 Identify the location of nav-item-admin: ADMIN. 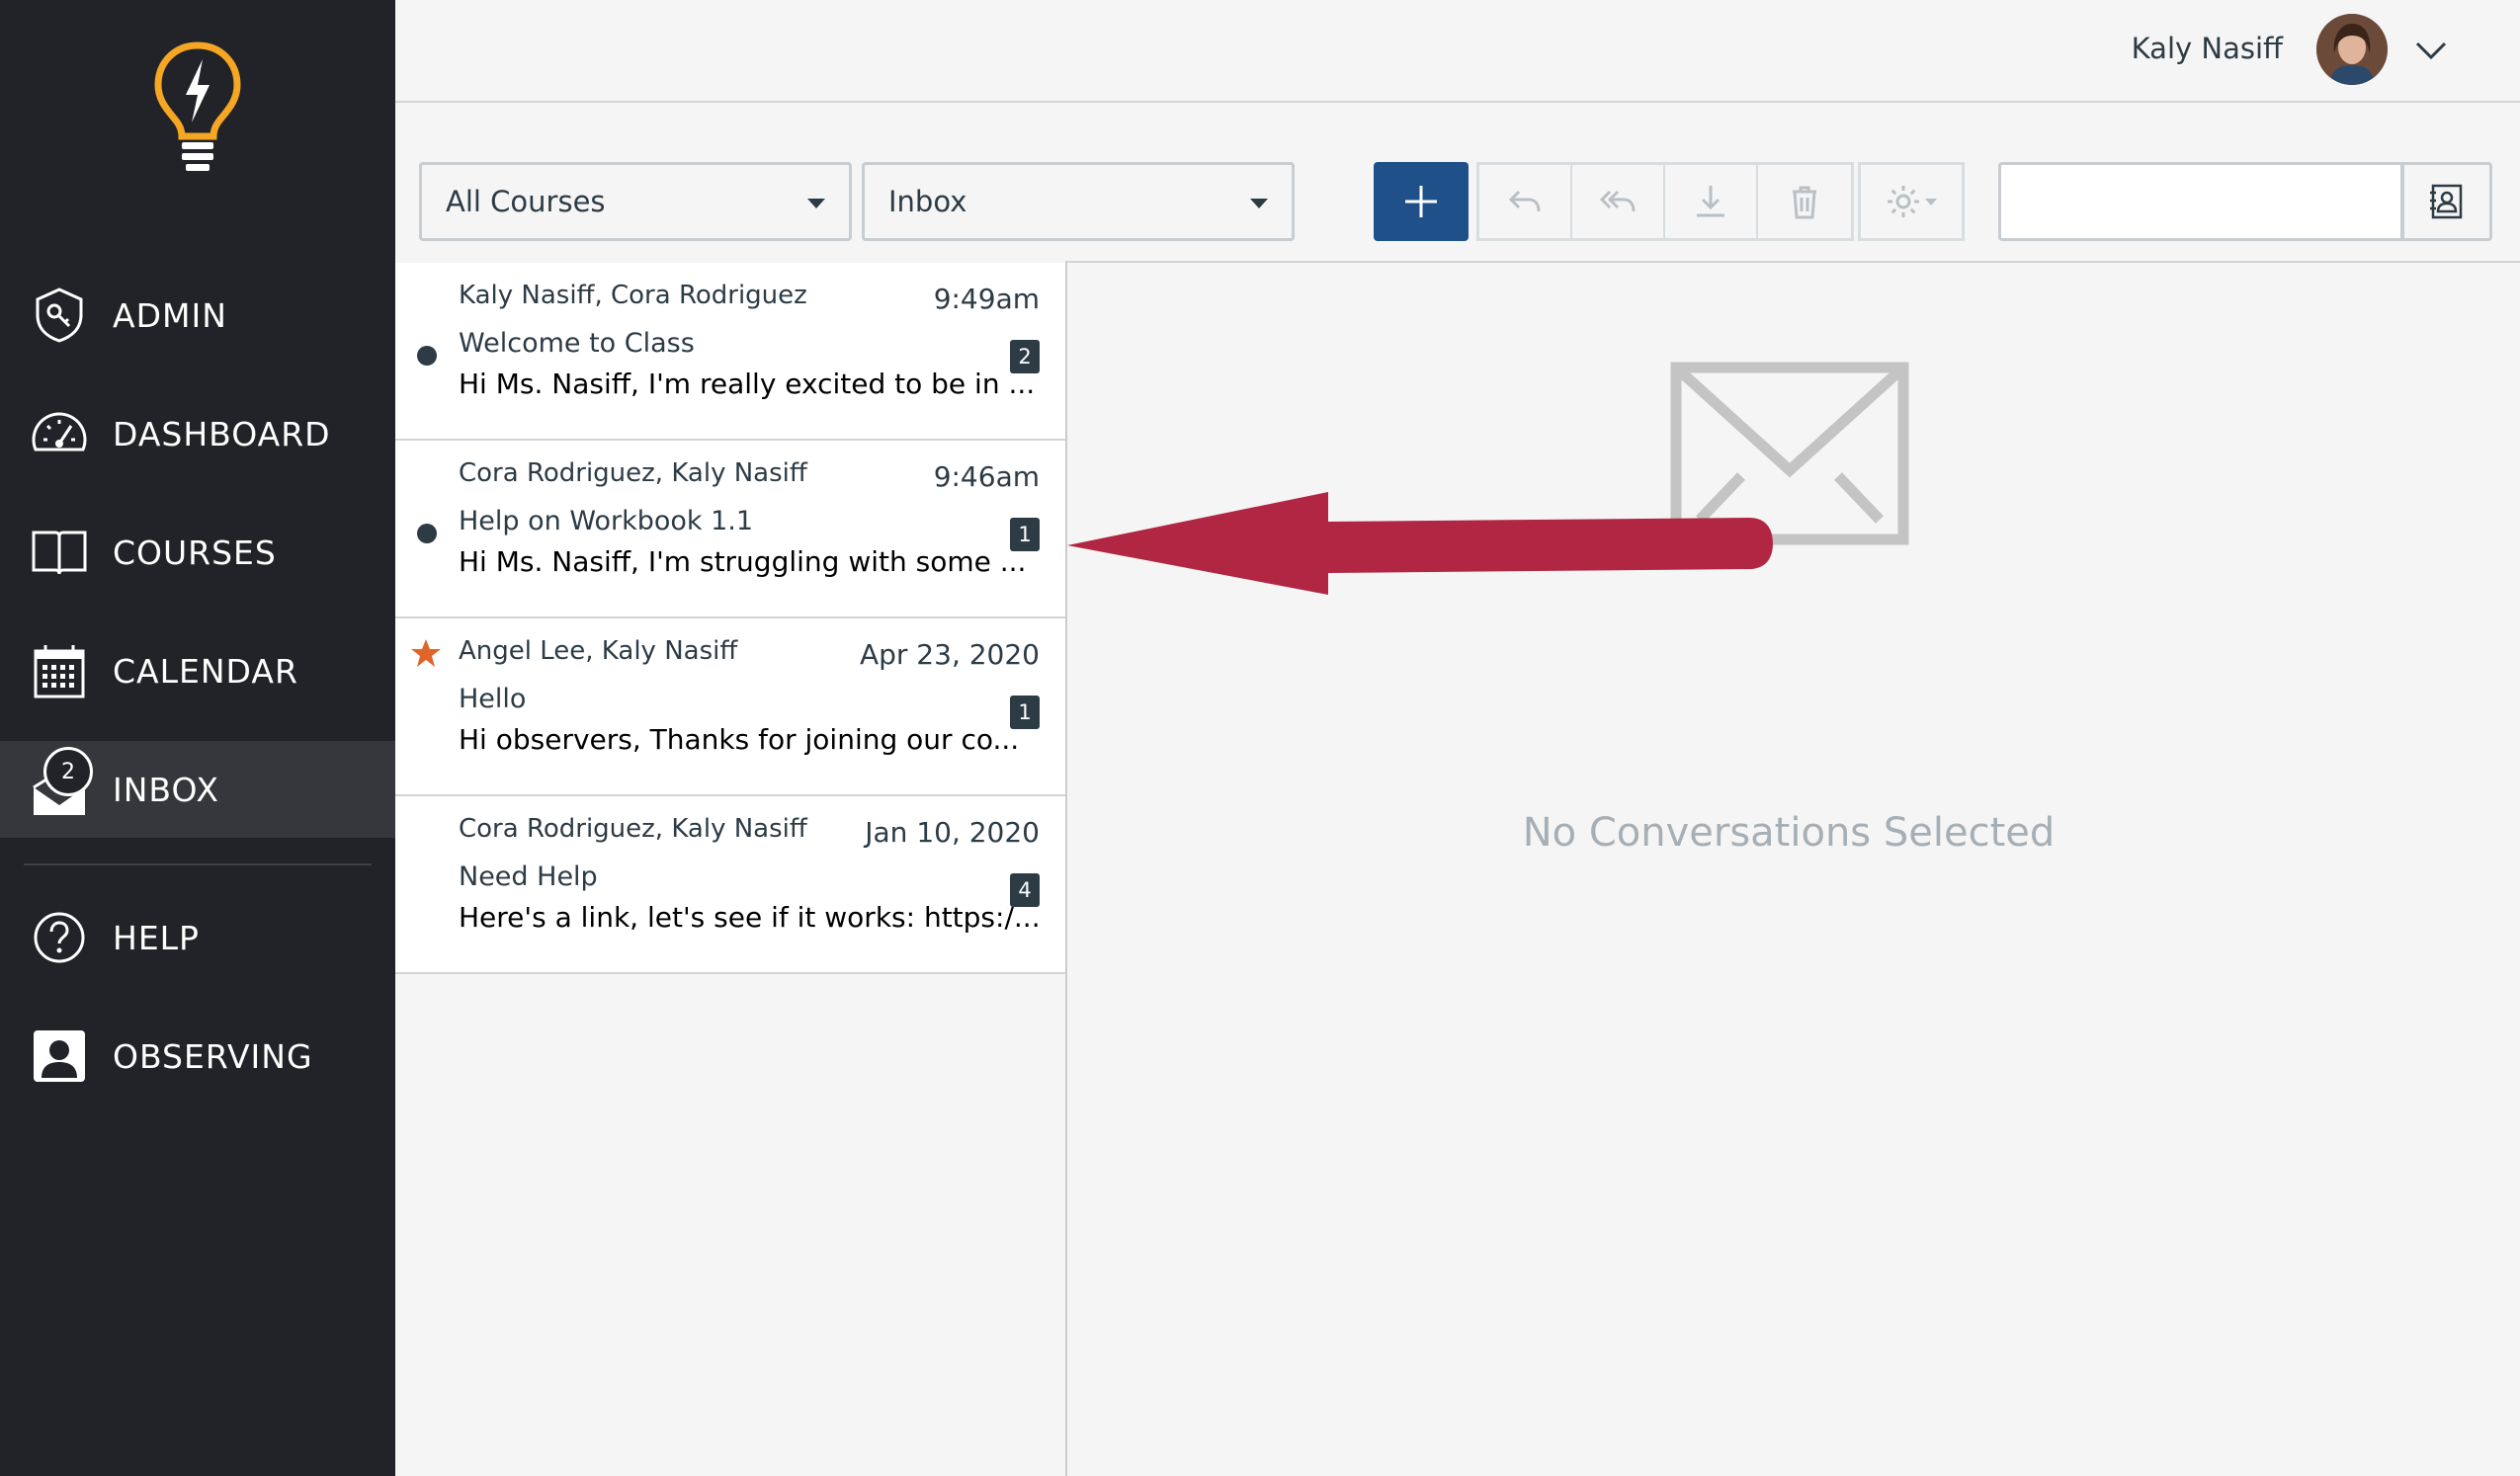
(197, 315).